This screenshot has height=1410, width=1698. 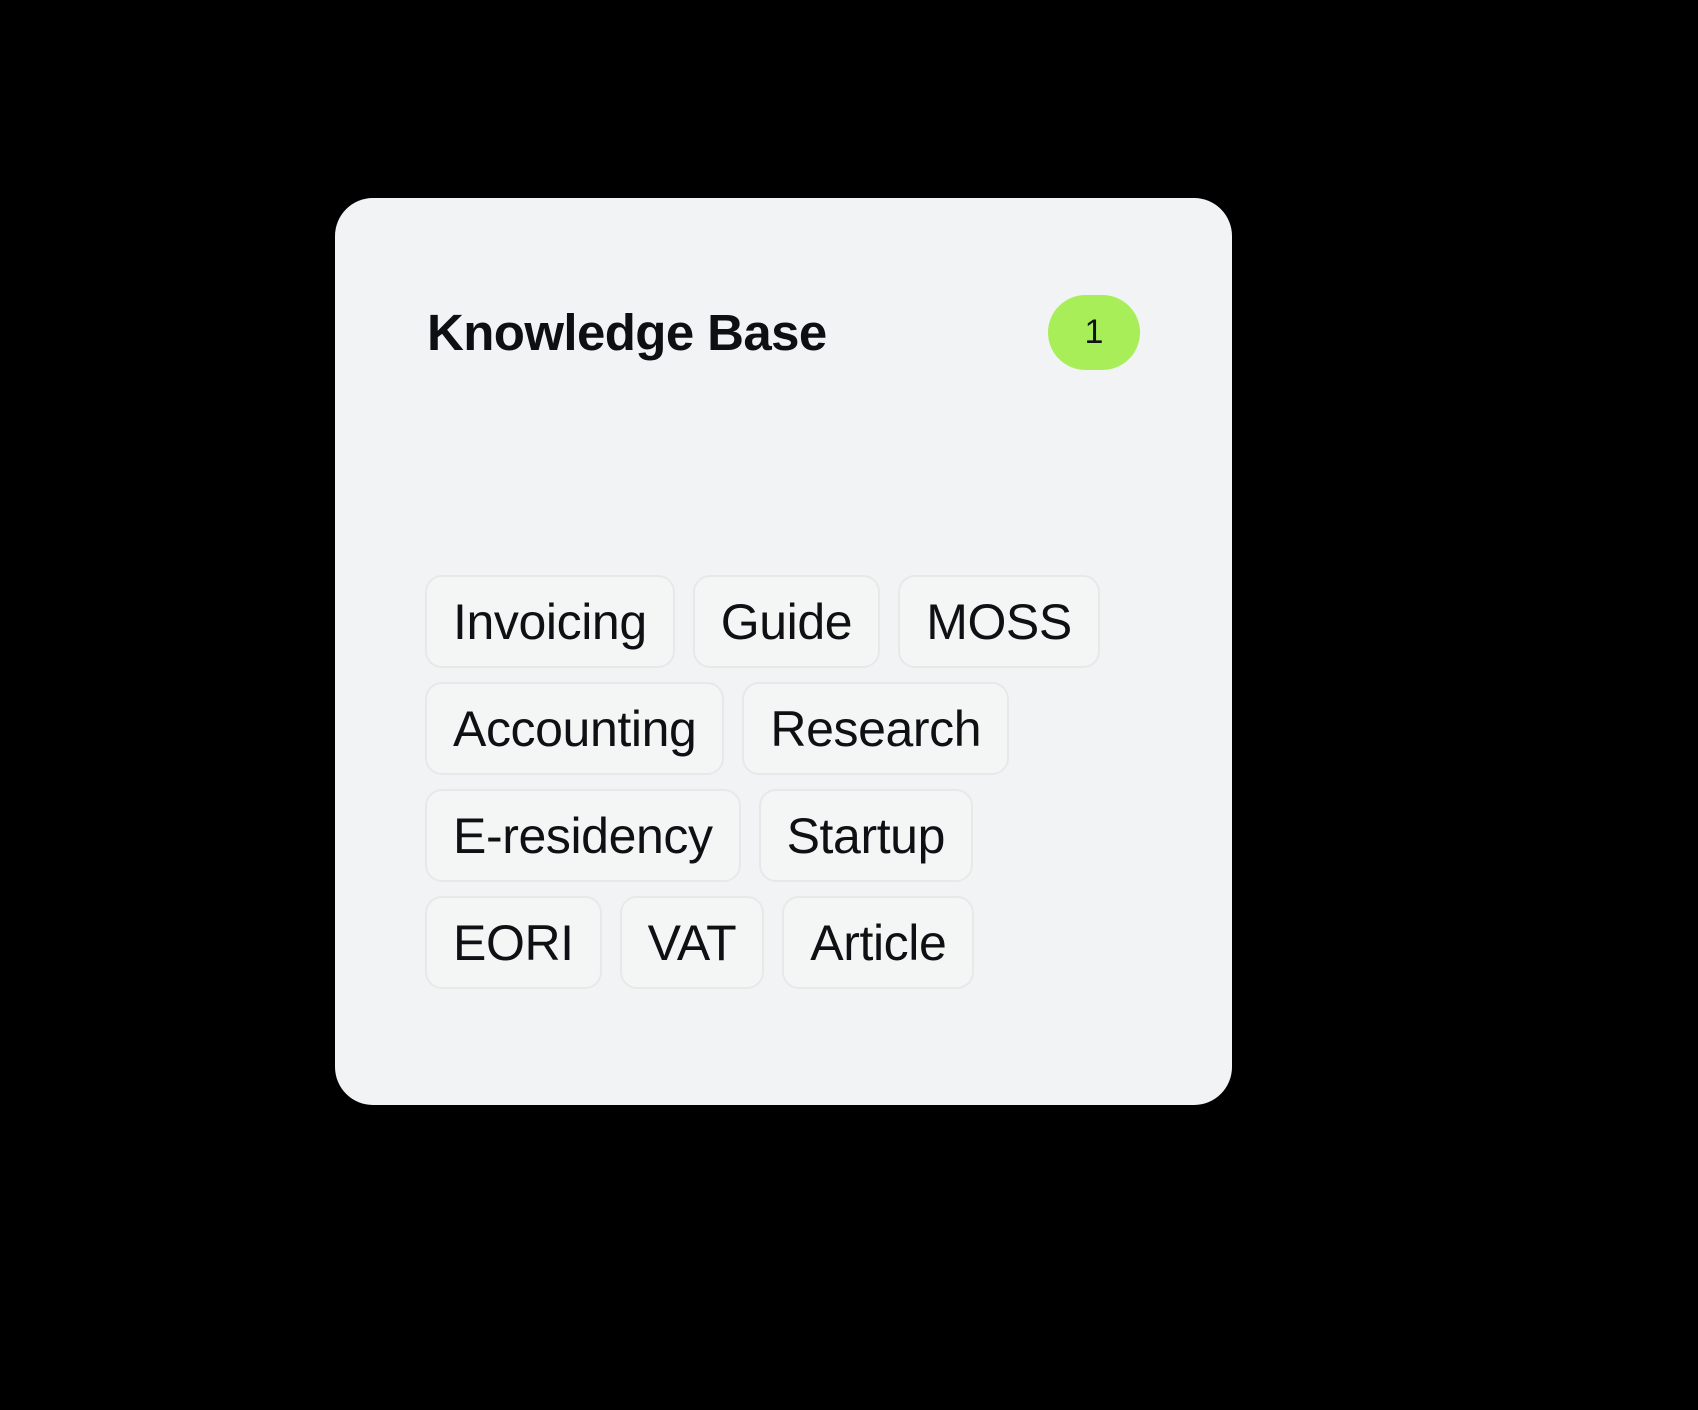 What do you see at coordinates (1094, 332) in the screenshot?
I see `status-badge: 1` at bounding box center [1094, 332].